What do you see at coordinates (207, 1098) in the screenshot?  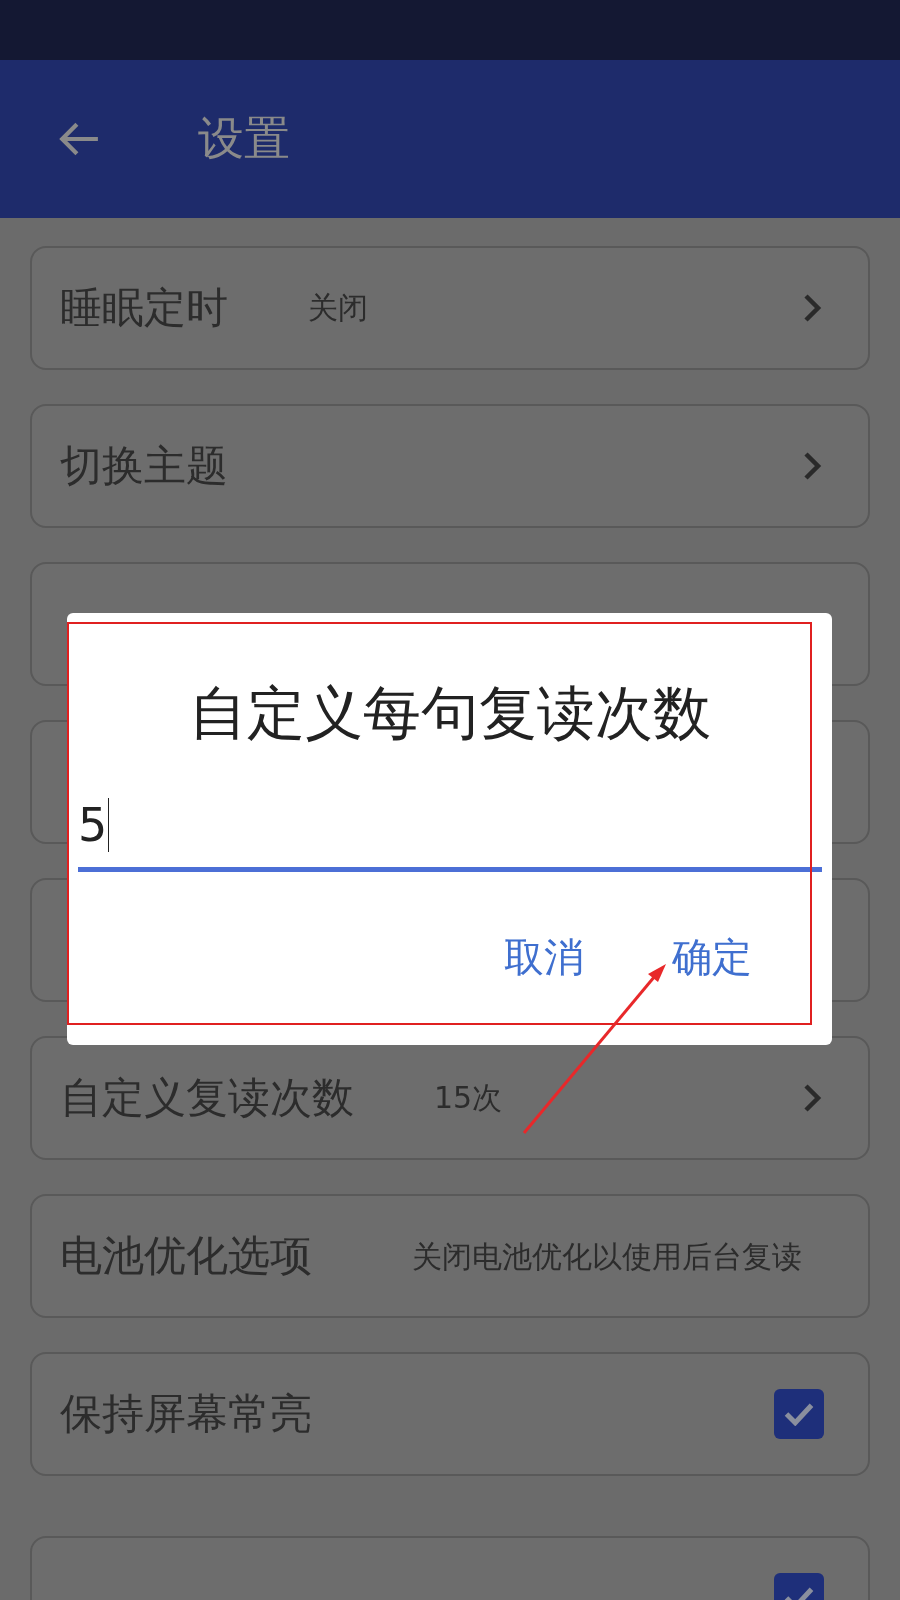 I see `row-label: 自定义复读次数` at bounding box center [207, 1098].